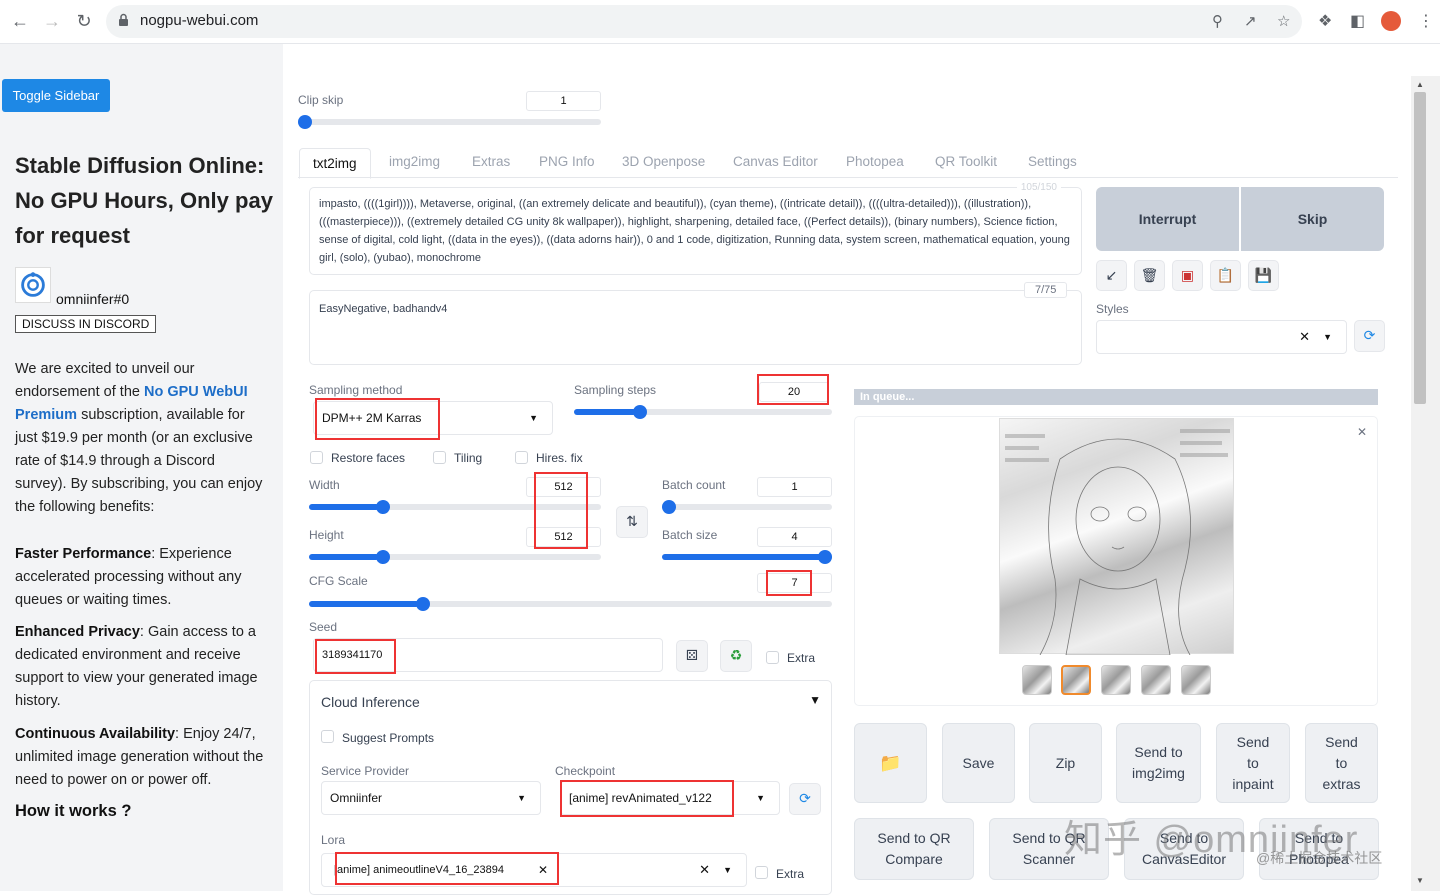 The width and height of the screenshot is (1440, 895). Describe the element at coordinates (794, 487) in the screenshot. I see `batch-count-input: 1` at that location.